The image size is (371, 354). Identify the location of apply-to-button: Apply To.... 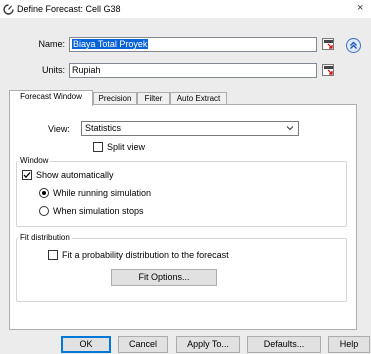
(208, 344).